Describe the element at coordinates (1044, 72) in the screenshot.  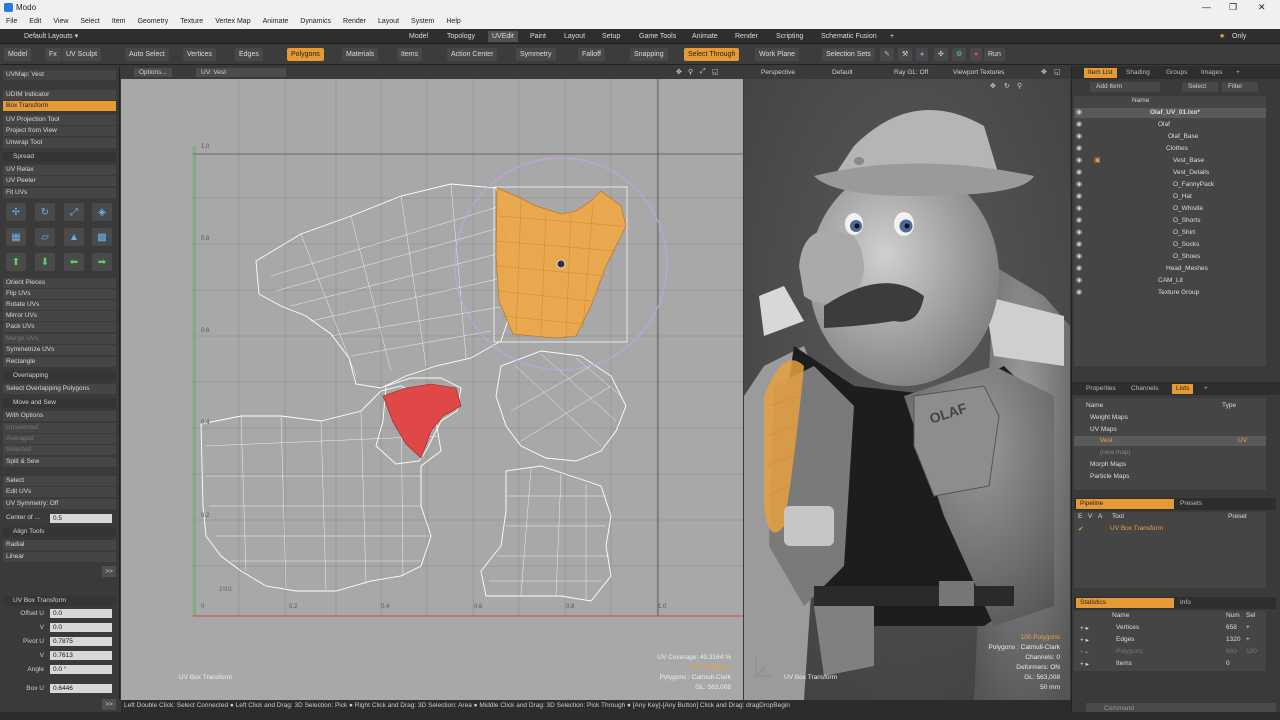
I see `viewport-options-icon: ✥` at that location.